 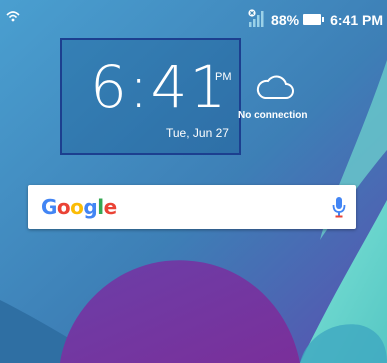 What do you see at coordinates (197, 133) in the screenshot?
I see `clock-date: Tue, Jun 27` at bounding box center [197, 133].